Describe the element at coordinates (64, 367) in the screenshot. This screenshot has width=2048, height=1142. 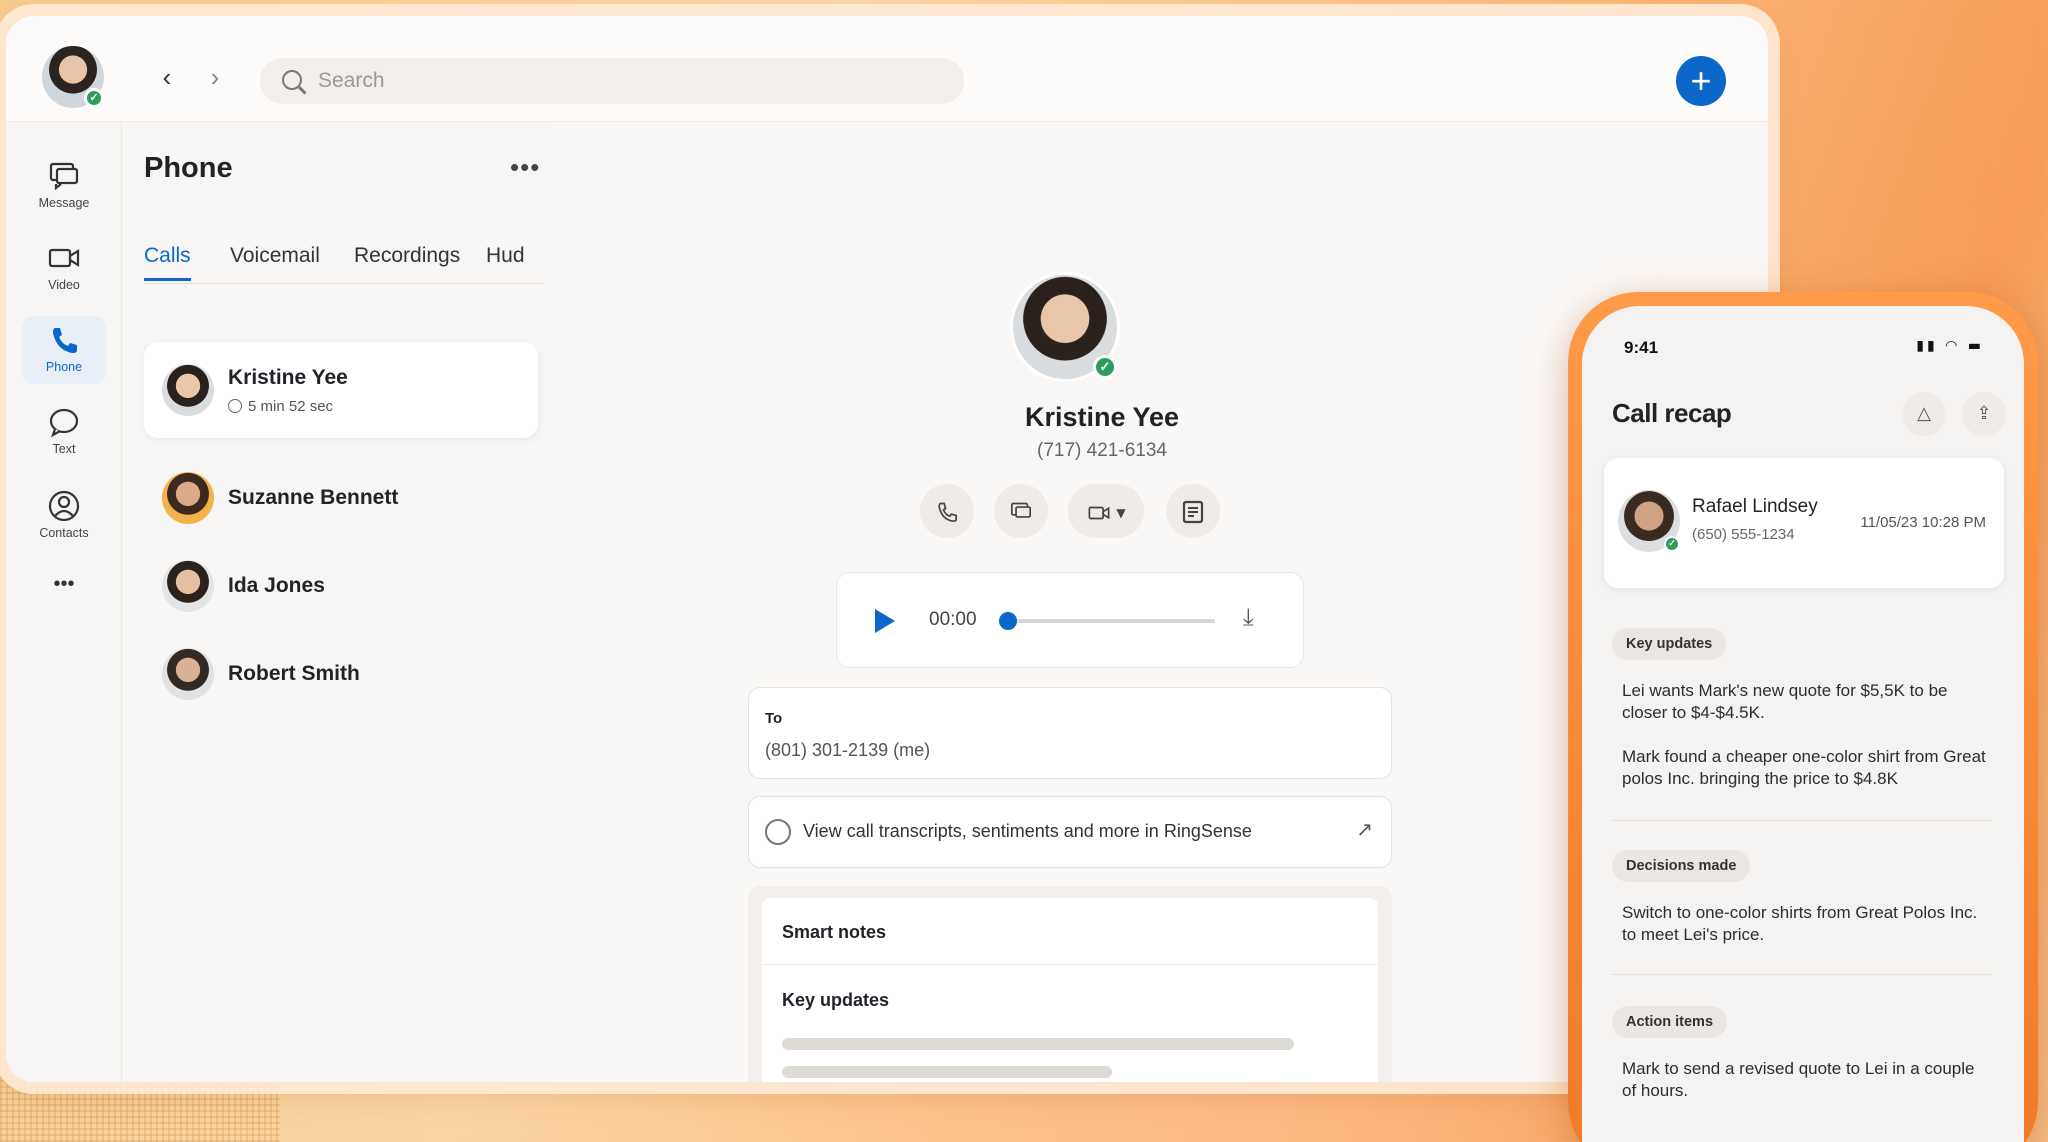
I see `nav-phone-label: Phone` at that location.